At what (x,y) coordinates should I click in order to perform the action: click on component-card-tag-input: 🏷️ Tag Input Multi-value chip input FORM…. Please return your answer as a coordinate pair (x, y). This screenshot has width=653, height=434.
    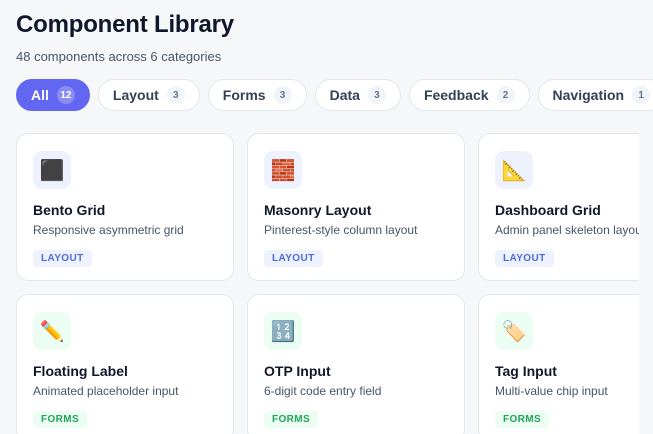
    Looking at the image, I should click on (558, 364).